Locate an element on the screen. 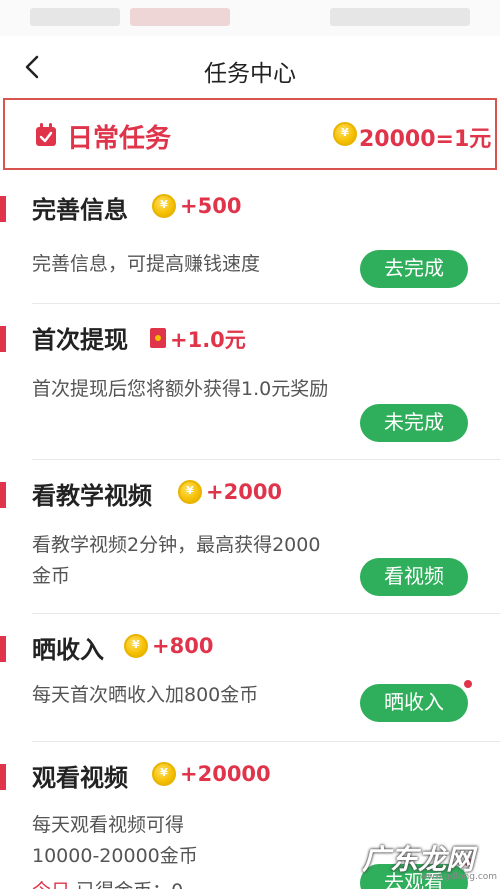 This screenshot has width=500, height=889. daily-tasks-title: 日常任务 is located at coordinates (119, 139).